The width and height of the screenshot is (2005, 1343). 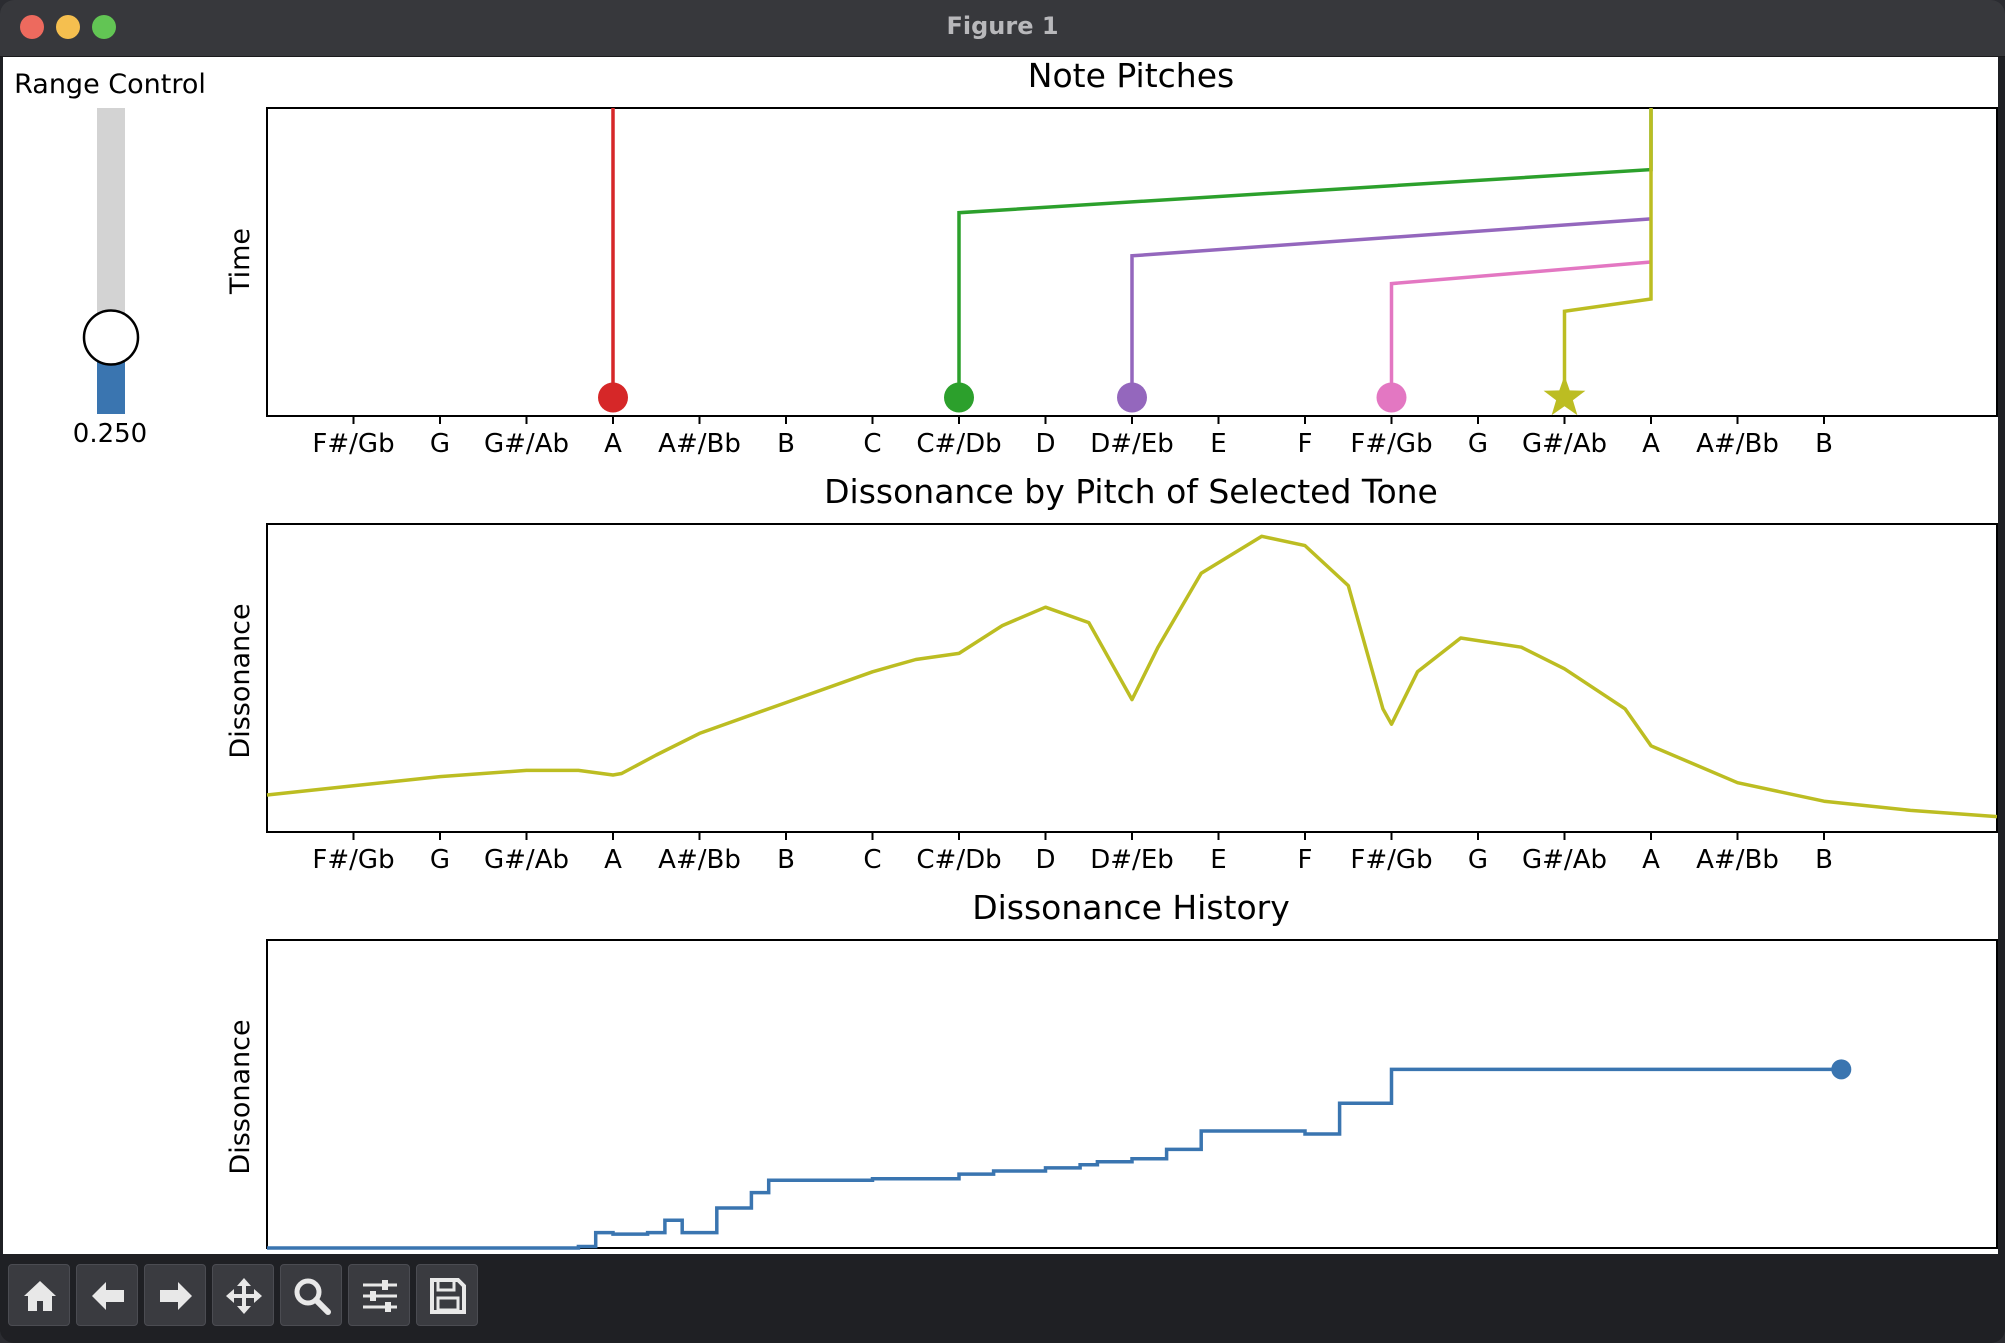 I want to click on back-button, so click(x=107, y=1295).